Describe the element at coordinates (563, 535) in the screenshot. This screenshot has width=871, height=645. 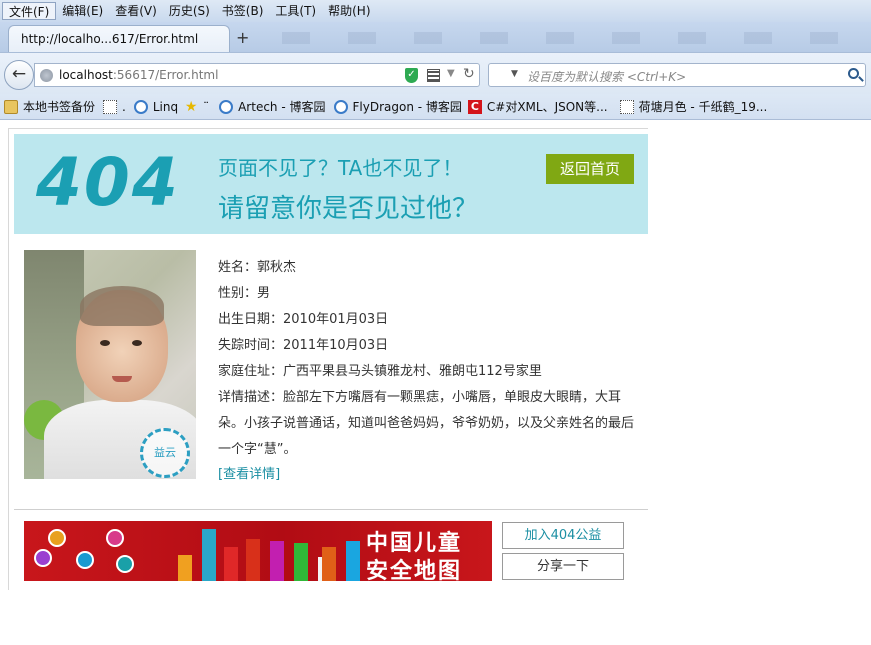
I see `join-404-charity-button: 加入404公益` at that location.